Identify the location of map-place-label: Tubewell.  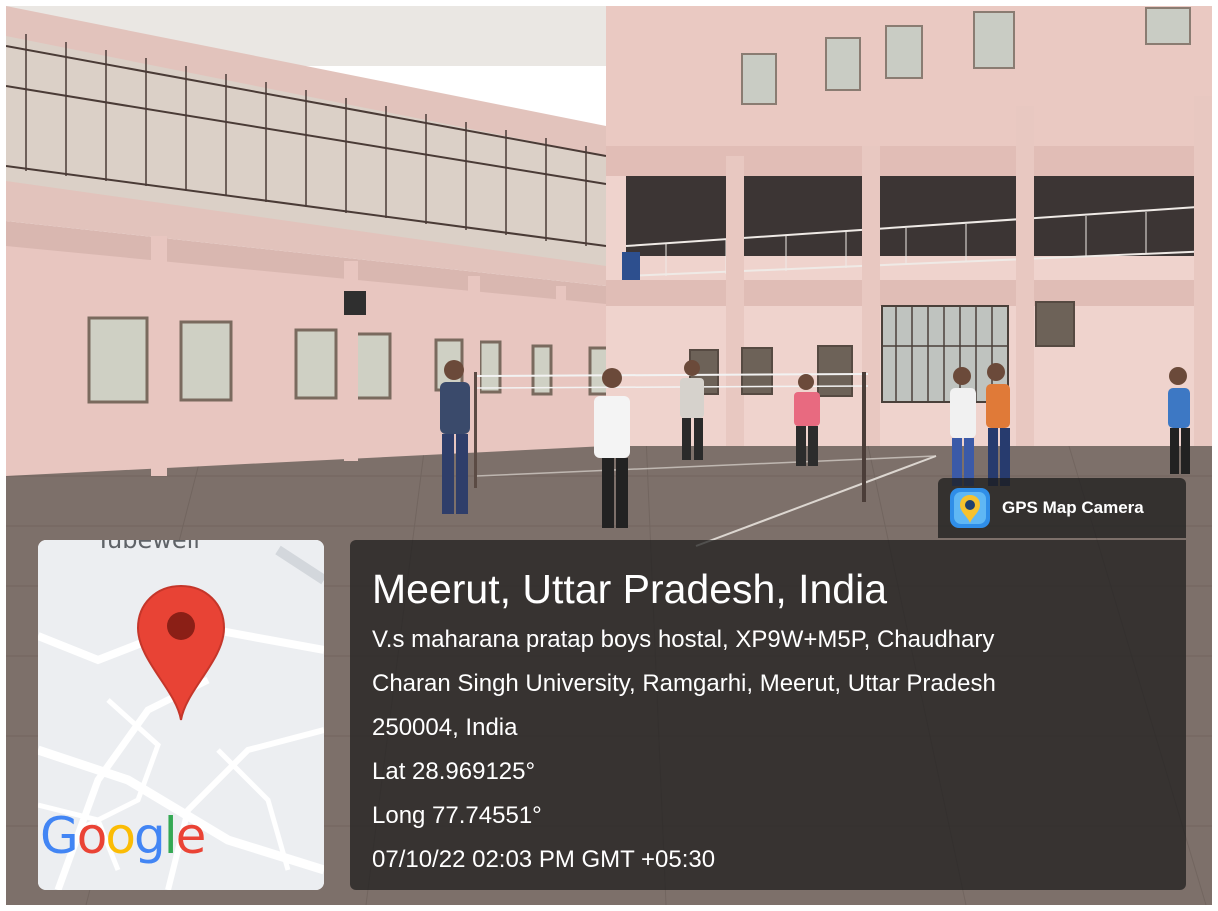
(148, 547).